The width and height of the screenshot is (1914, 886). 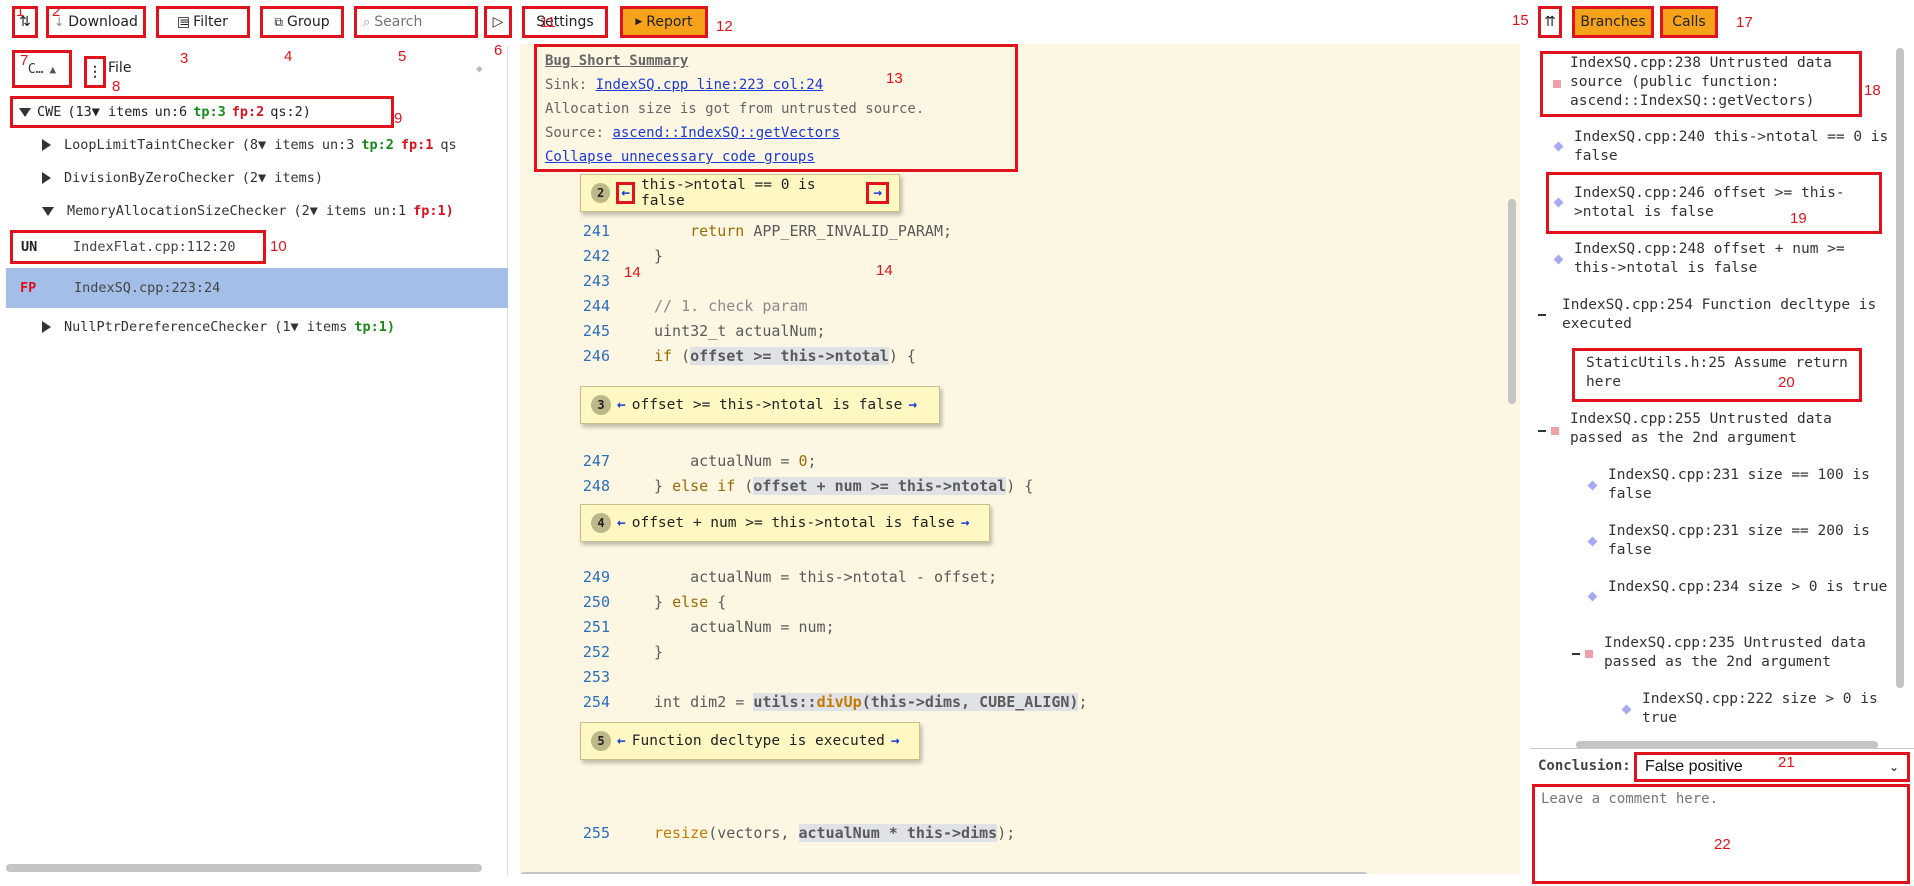 What do you see at coordinates (596, 461) in the screenshot?
I see `line-number: 247` at bounding box center [596, 461].